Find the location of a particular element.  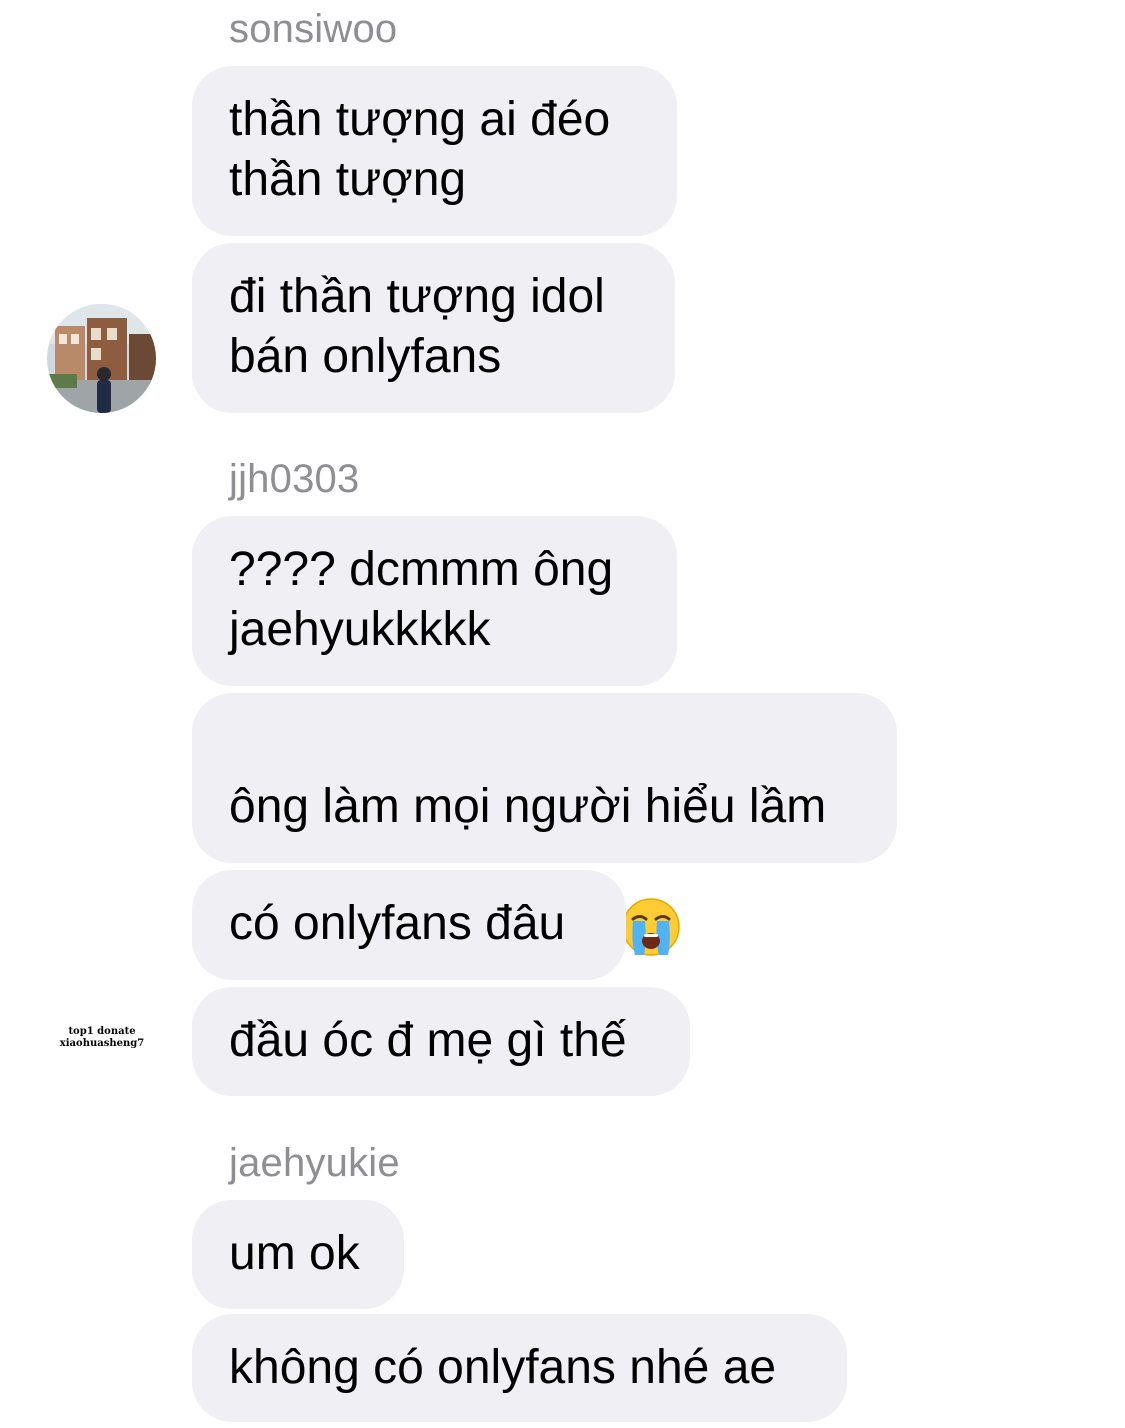

message-bubble: đi thần tượng idol bán onlyfans is located at coordinates (433, 328).